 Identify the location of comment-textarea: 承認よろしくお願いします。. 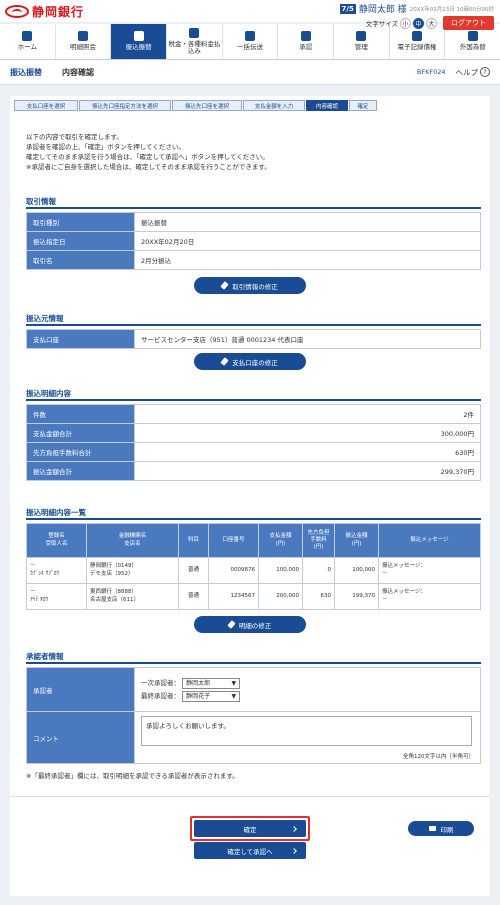
(306, 731).